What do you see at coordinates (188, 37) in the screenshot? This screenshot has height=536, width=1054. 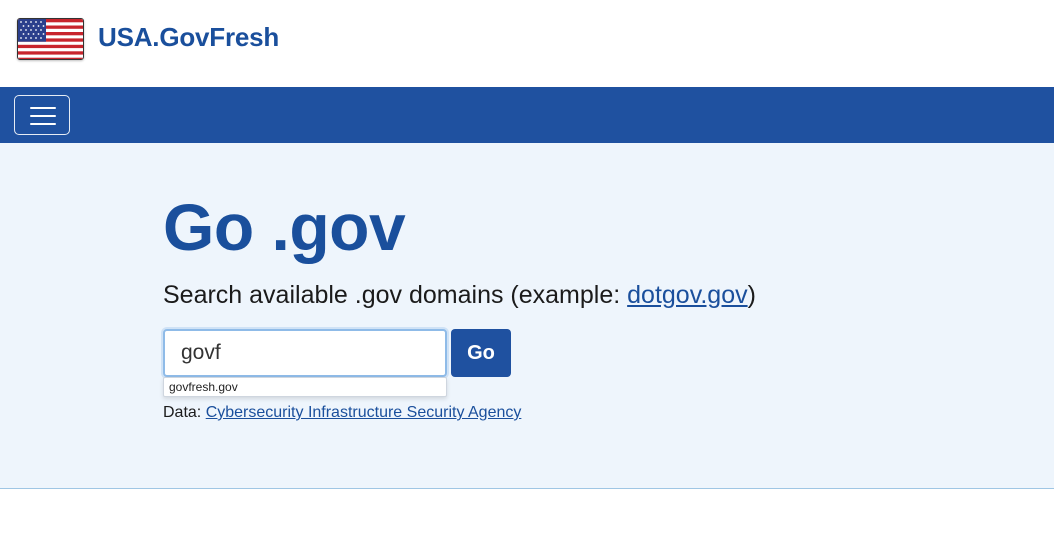 I see `site-title: USA.GovFresh` at bounding box center [188, 37].